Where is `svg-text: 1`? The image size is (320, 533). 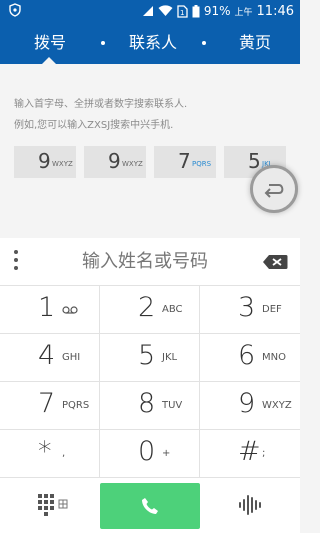 svg-text: 1 is located at coordinates (182, 13).